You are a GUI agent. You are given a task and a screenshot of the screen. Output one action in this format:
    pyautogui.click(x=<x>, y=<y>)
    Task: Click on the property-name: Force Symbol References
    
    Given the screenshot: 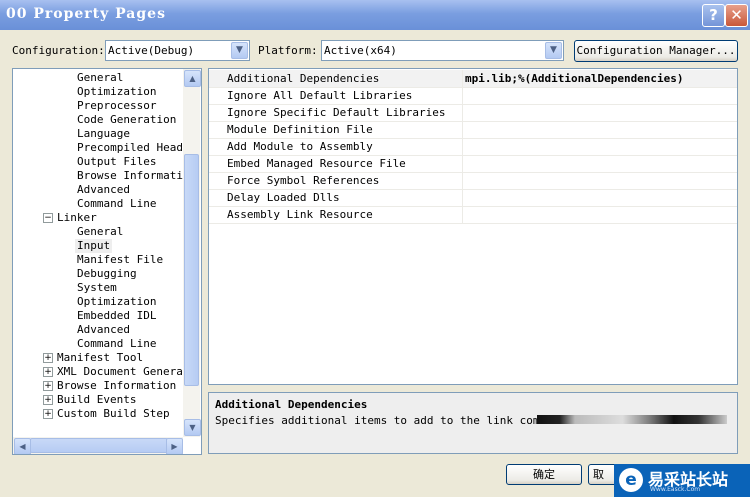 What is the action you would take?
    pyautogui.click(x=303, y=180)
    